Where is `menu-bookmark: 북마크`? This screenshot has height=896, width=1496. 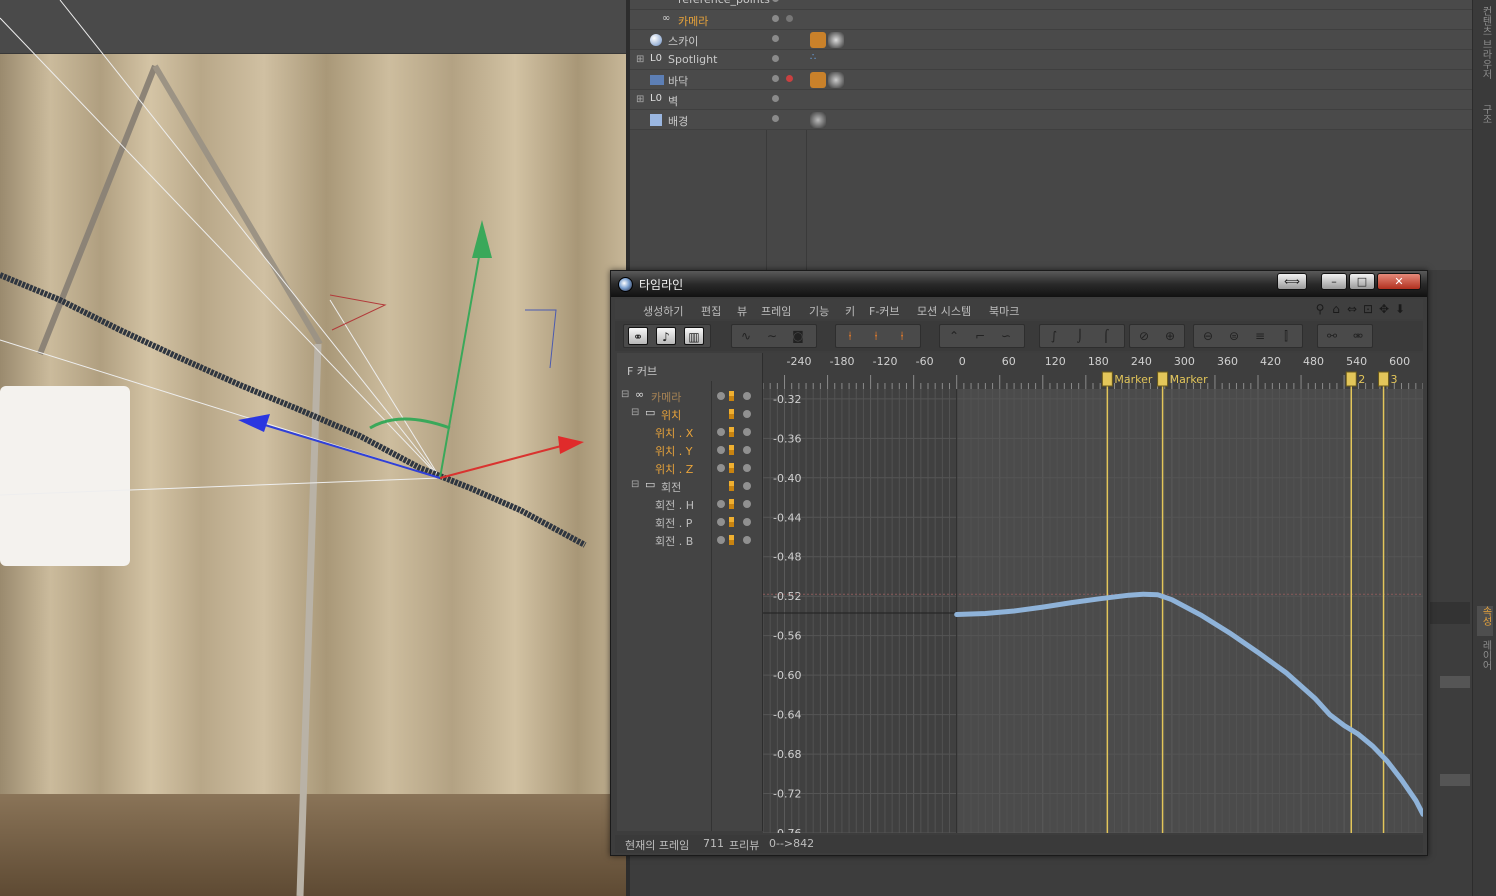
menu-bookmark: 북마크 is located at coordinates (1004, 311).